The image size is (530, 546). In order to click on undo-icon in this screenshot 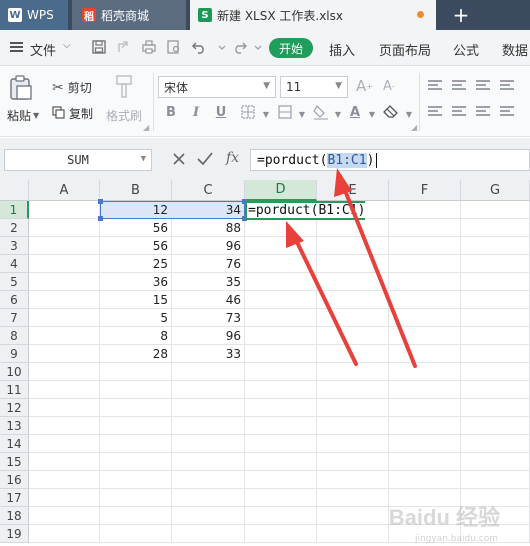, I will do `click(199, 47)`.